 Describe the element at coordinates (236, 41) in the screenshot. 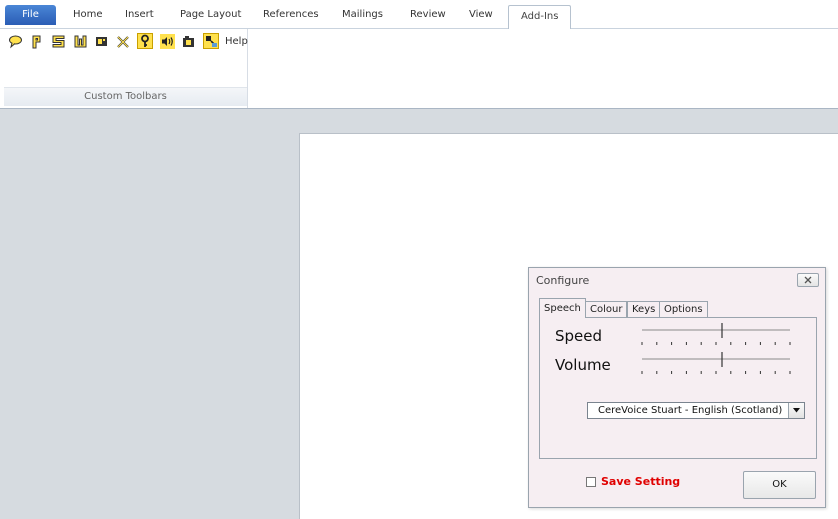

I see `help-label: Help` at that location.